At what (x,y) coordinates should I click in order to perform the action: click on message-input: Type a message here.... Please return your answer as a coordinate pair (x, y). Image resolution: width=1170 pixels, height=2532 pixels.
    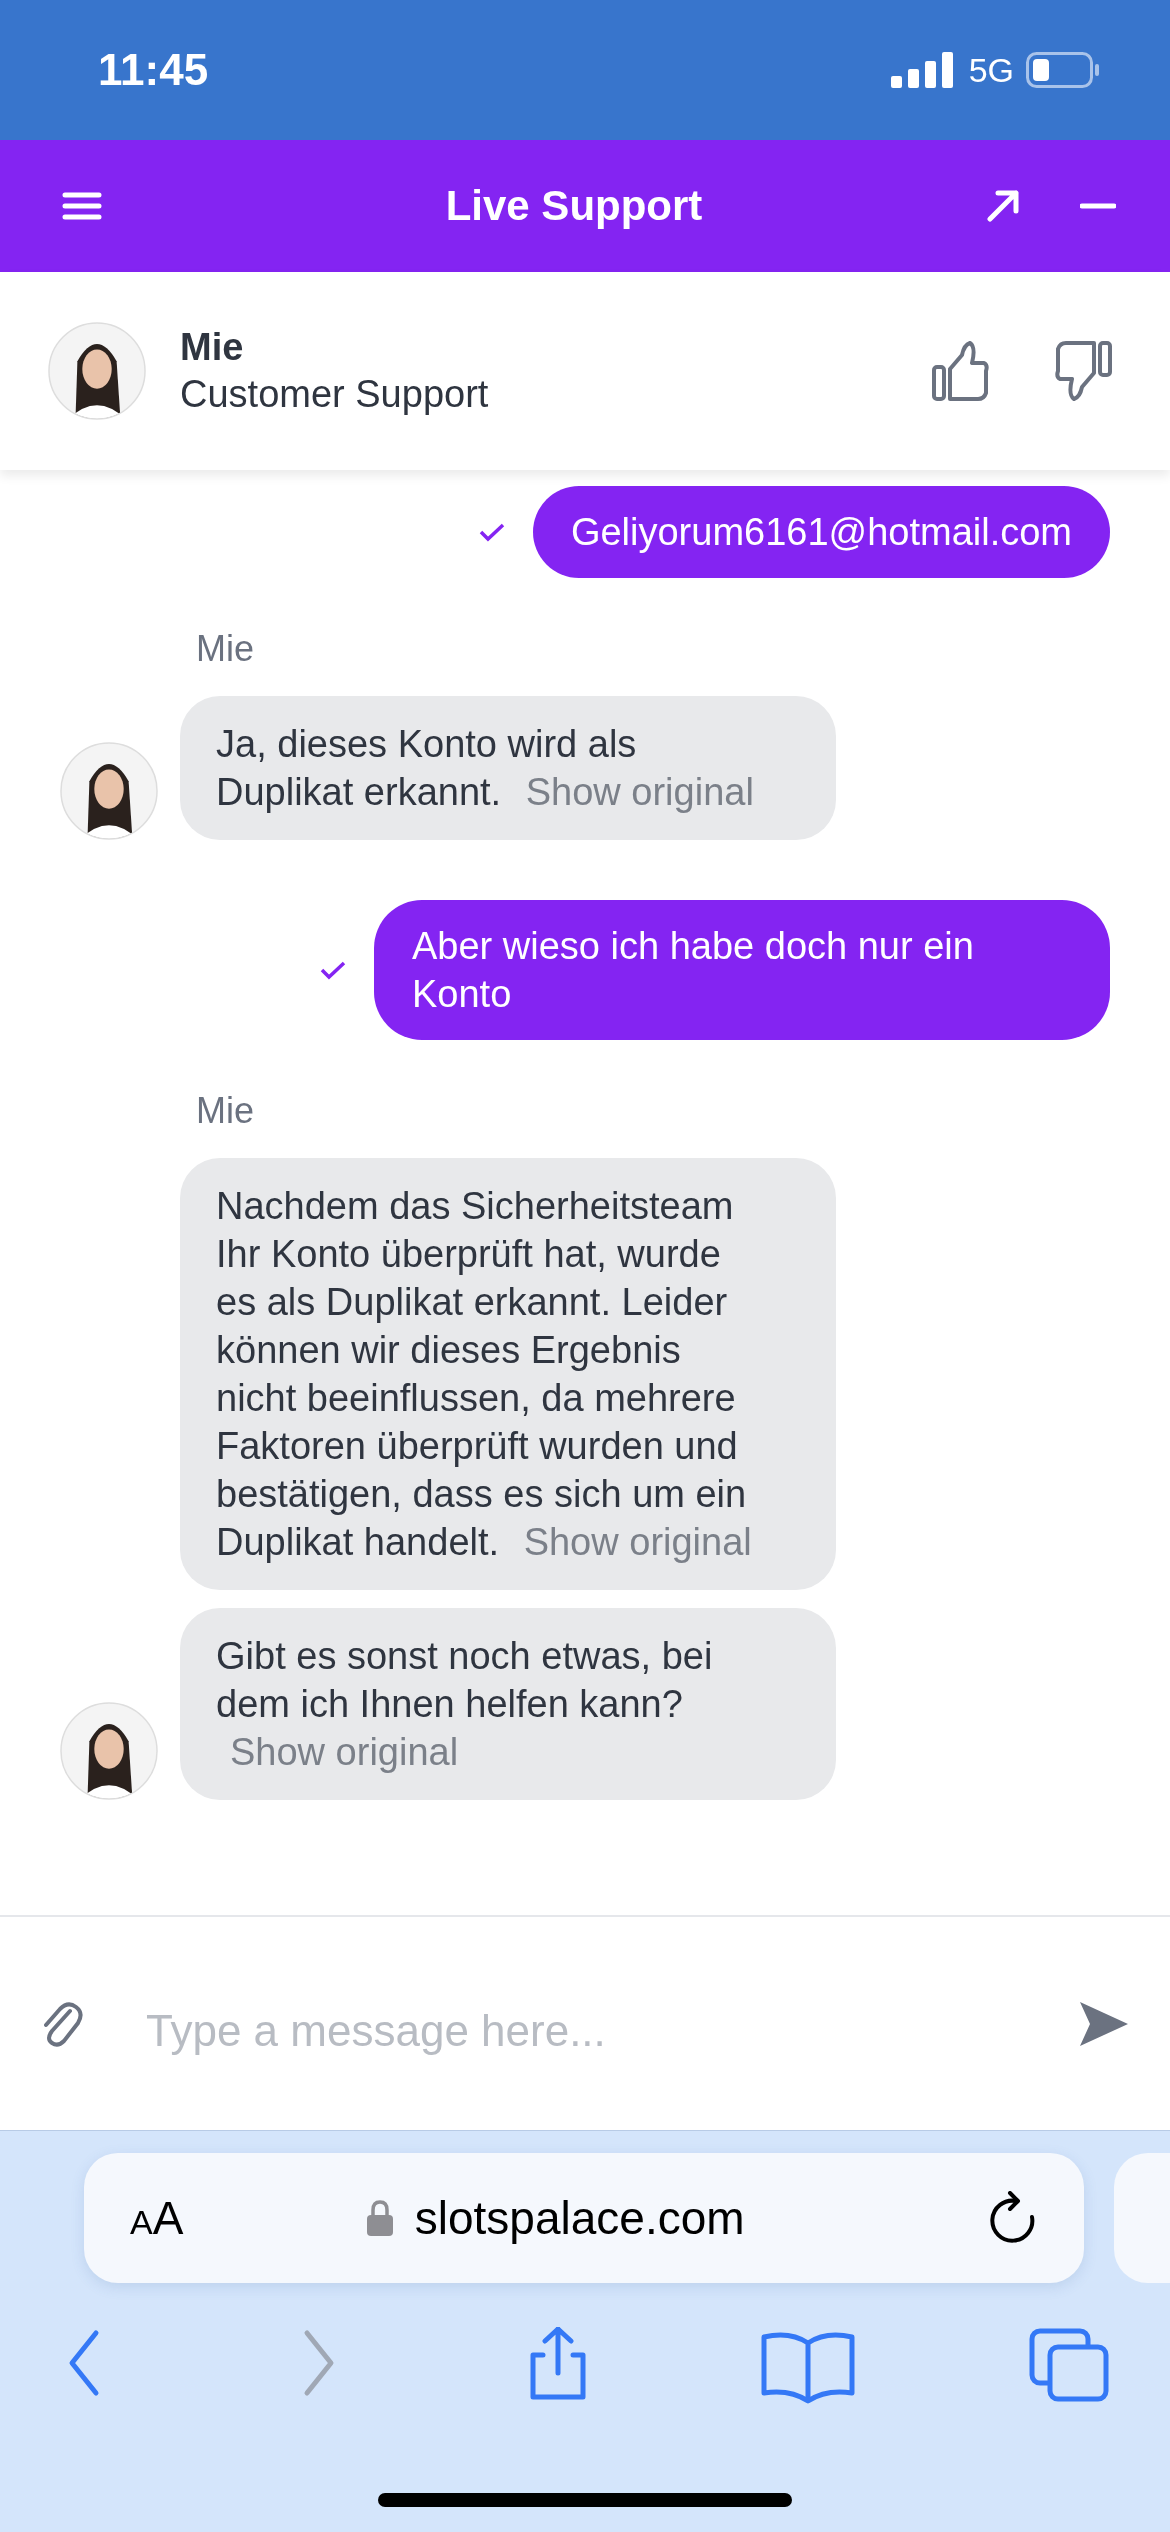
    Looking at the image, I should click on (591, 2030).